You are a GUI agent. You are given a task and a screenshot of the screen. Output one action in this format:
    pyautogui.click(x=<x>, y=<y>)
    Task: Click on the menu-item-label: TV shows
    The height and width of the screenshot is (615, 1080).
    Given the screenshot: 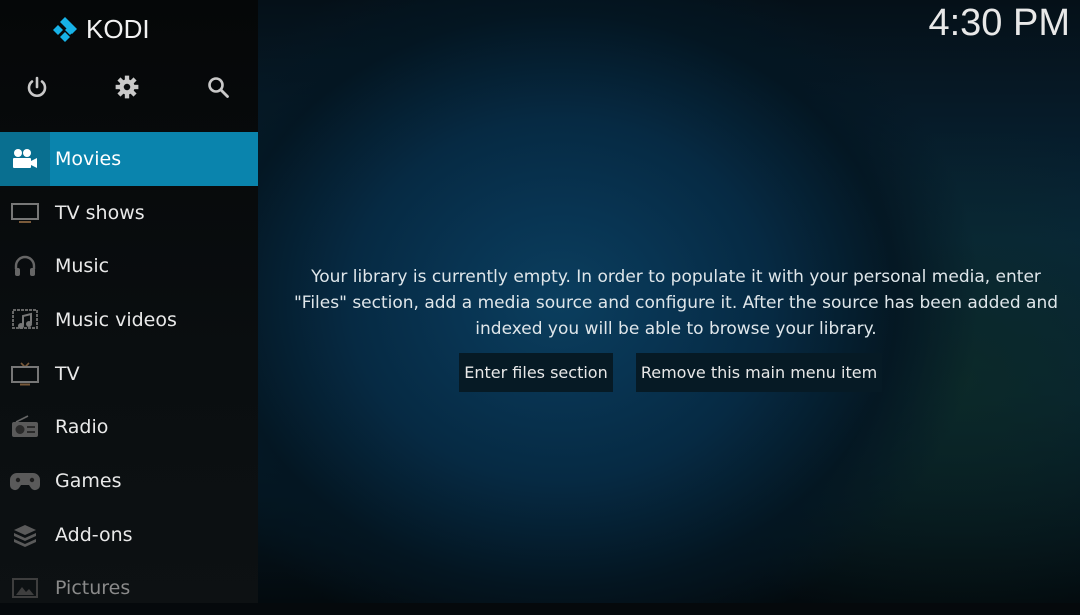 What is the action you would take?
    pyautogui.click(x=100, y=213)
    